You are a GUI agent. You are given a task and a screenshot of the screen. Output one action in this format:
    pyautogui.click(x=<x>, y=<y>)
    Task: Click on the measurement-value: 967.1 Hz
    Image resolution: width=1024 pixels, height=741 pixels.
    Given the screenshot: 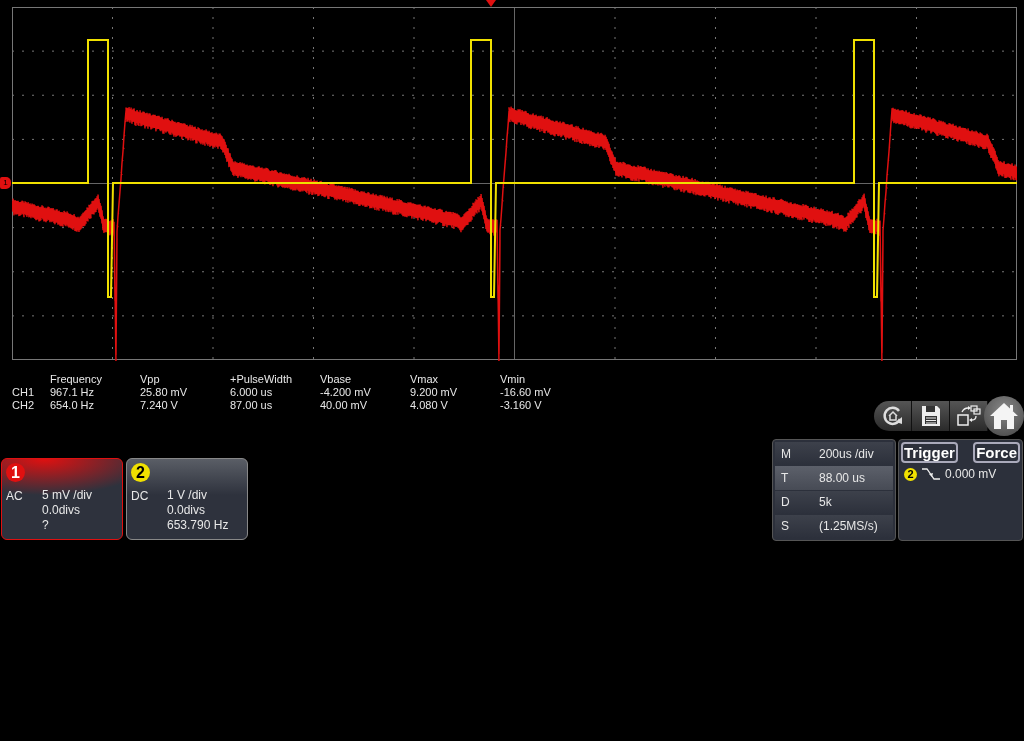 What is the action you would take?
    pyautogui.click(x=73, y=392)
    